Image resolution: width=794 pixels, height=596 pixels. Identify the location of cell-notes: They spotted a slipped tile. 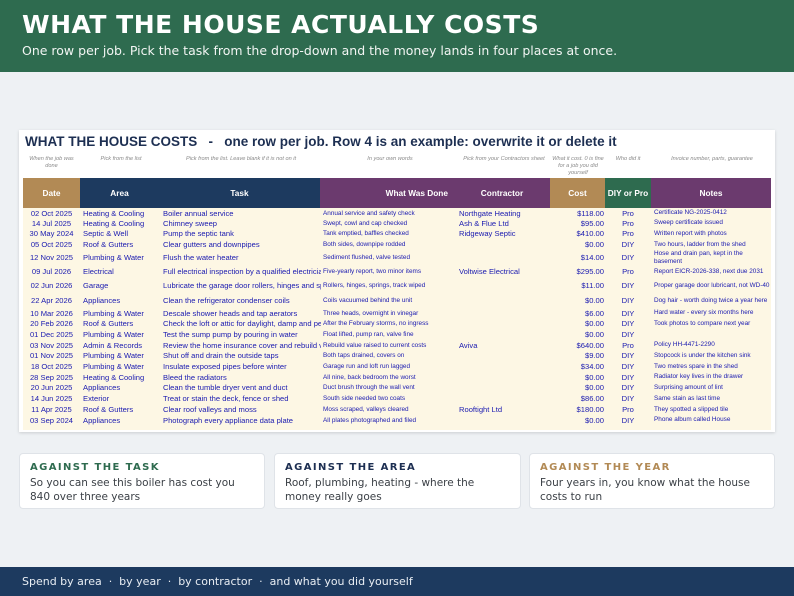
(712, 409).